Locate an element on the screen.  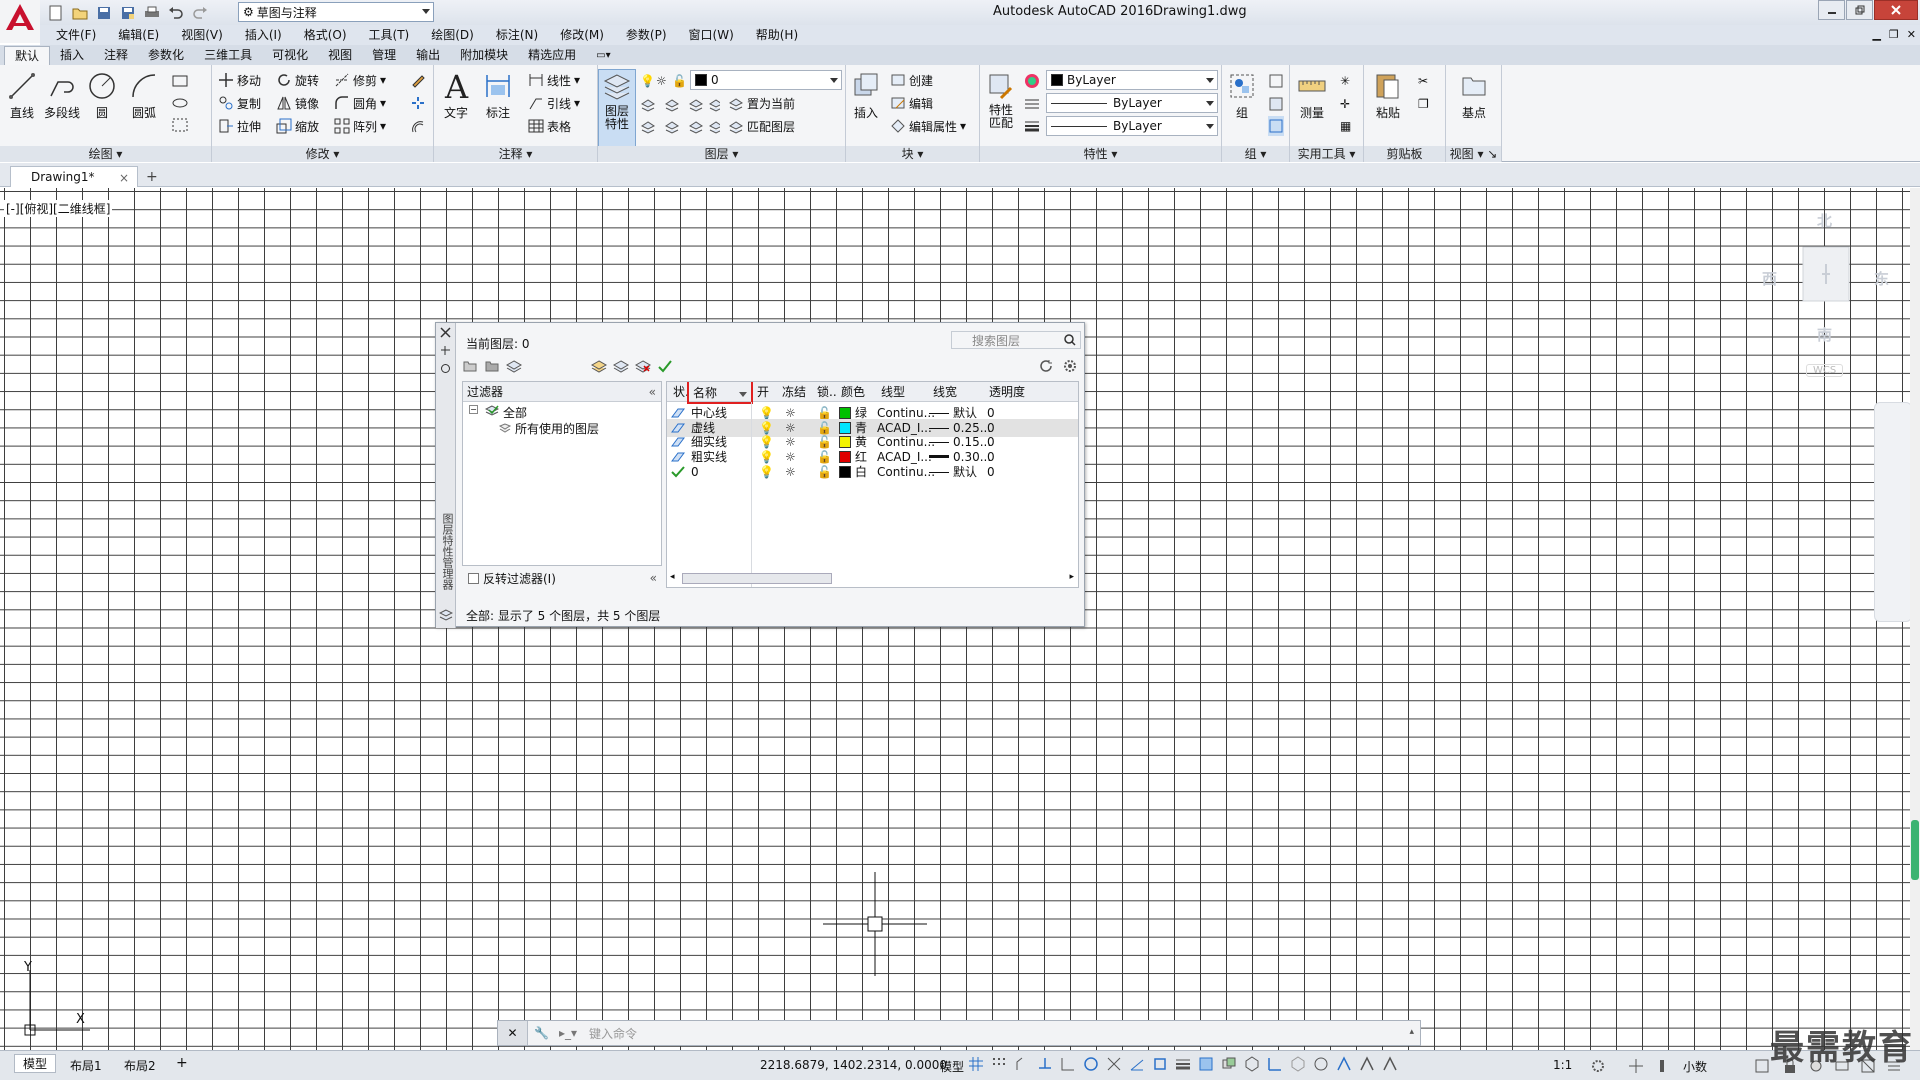
arc-button: 圆弧 is located at coordinates (144, 95).